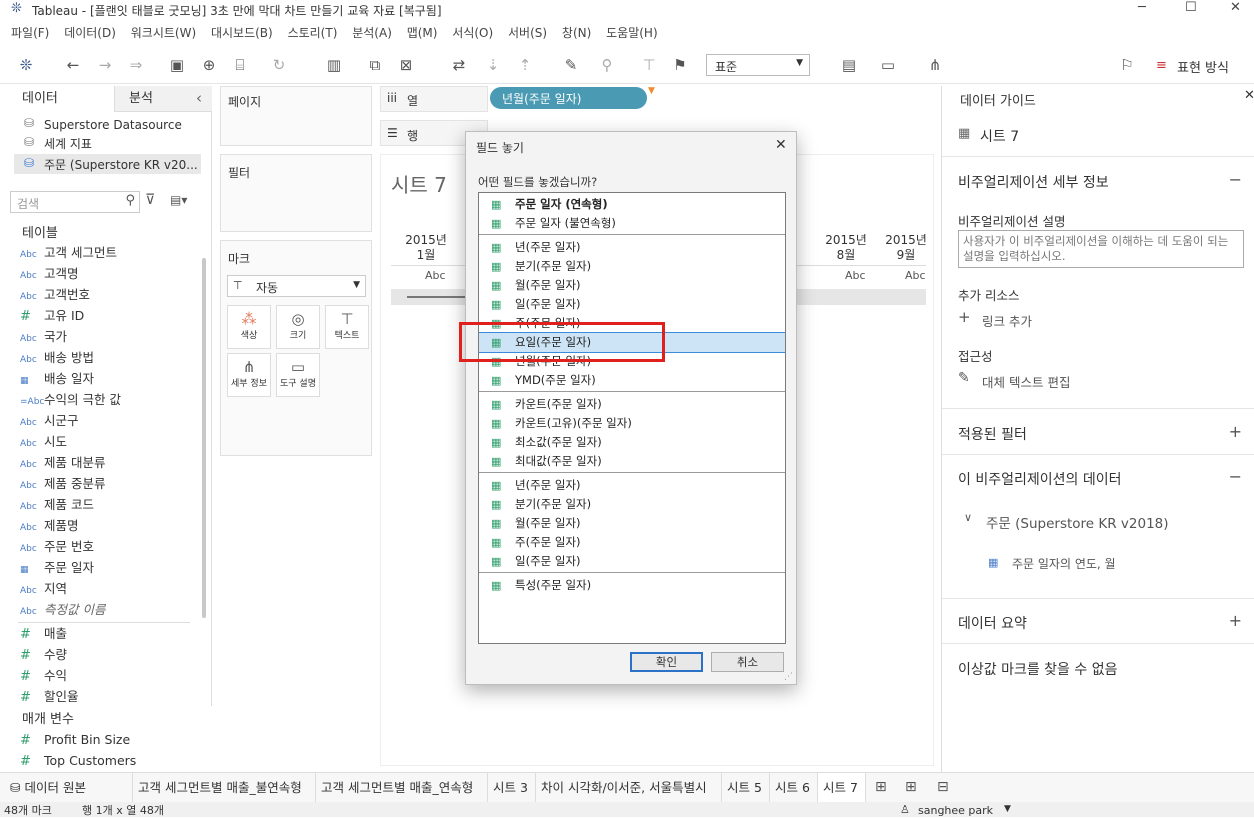  I want to click on fit-select: 표준 ▼, so click(758, 65).